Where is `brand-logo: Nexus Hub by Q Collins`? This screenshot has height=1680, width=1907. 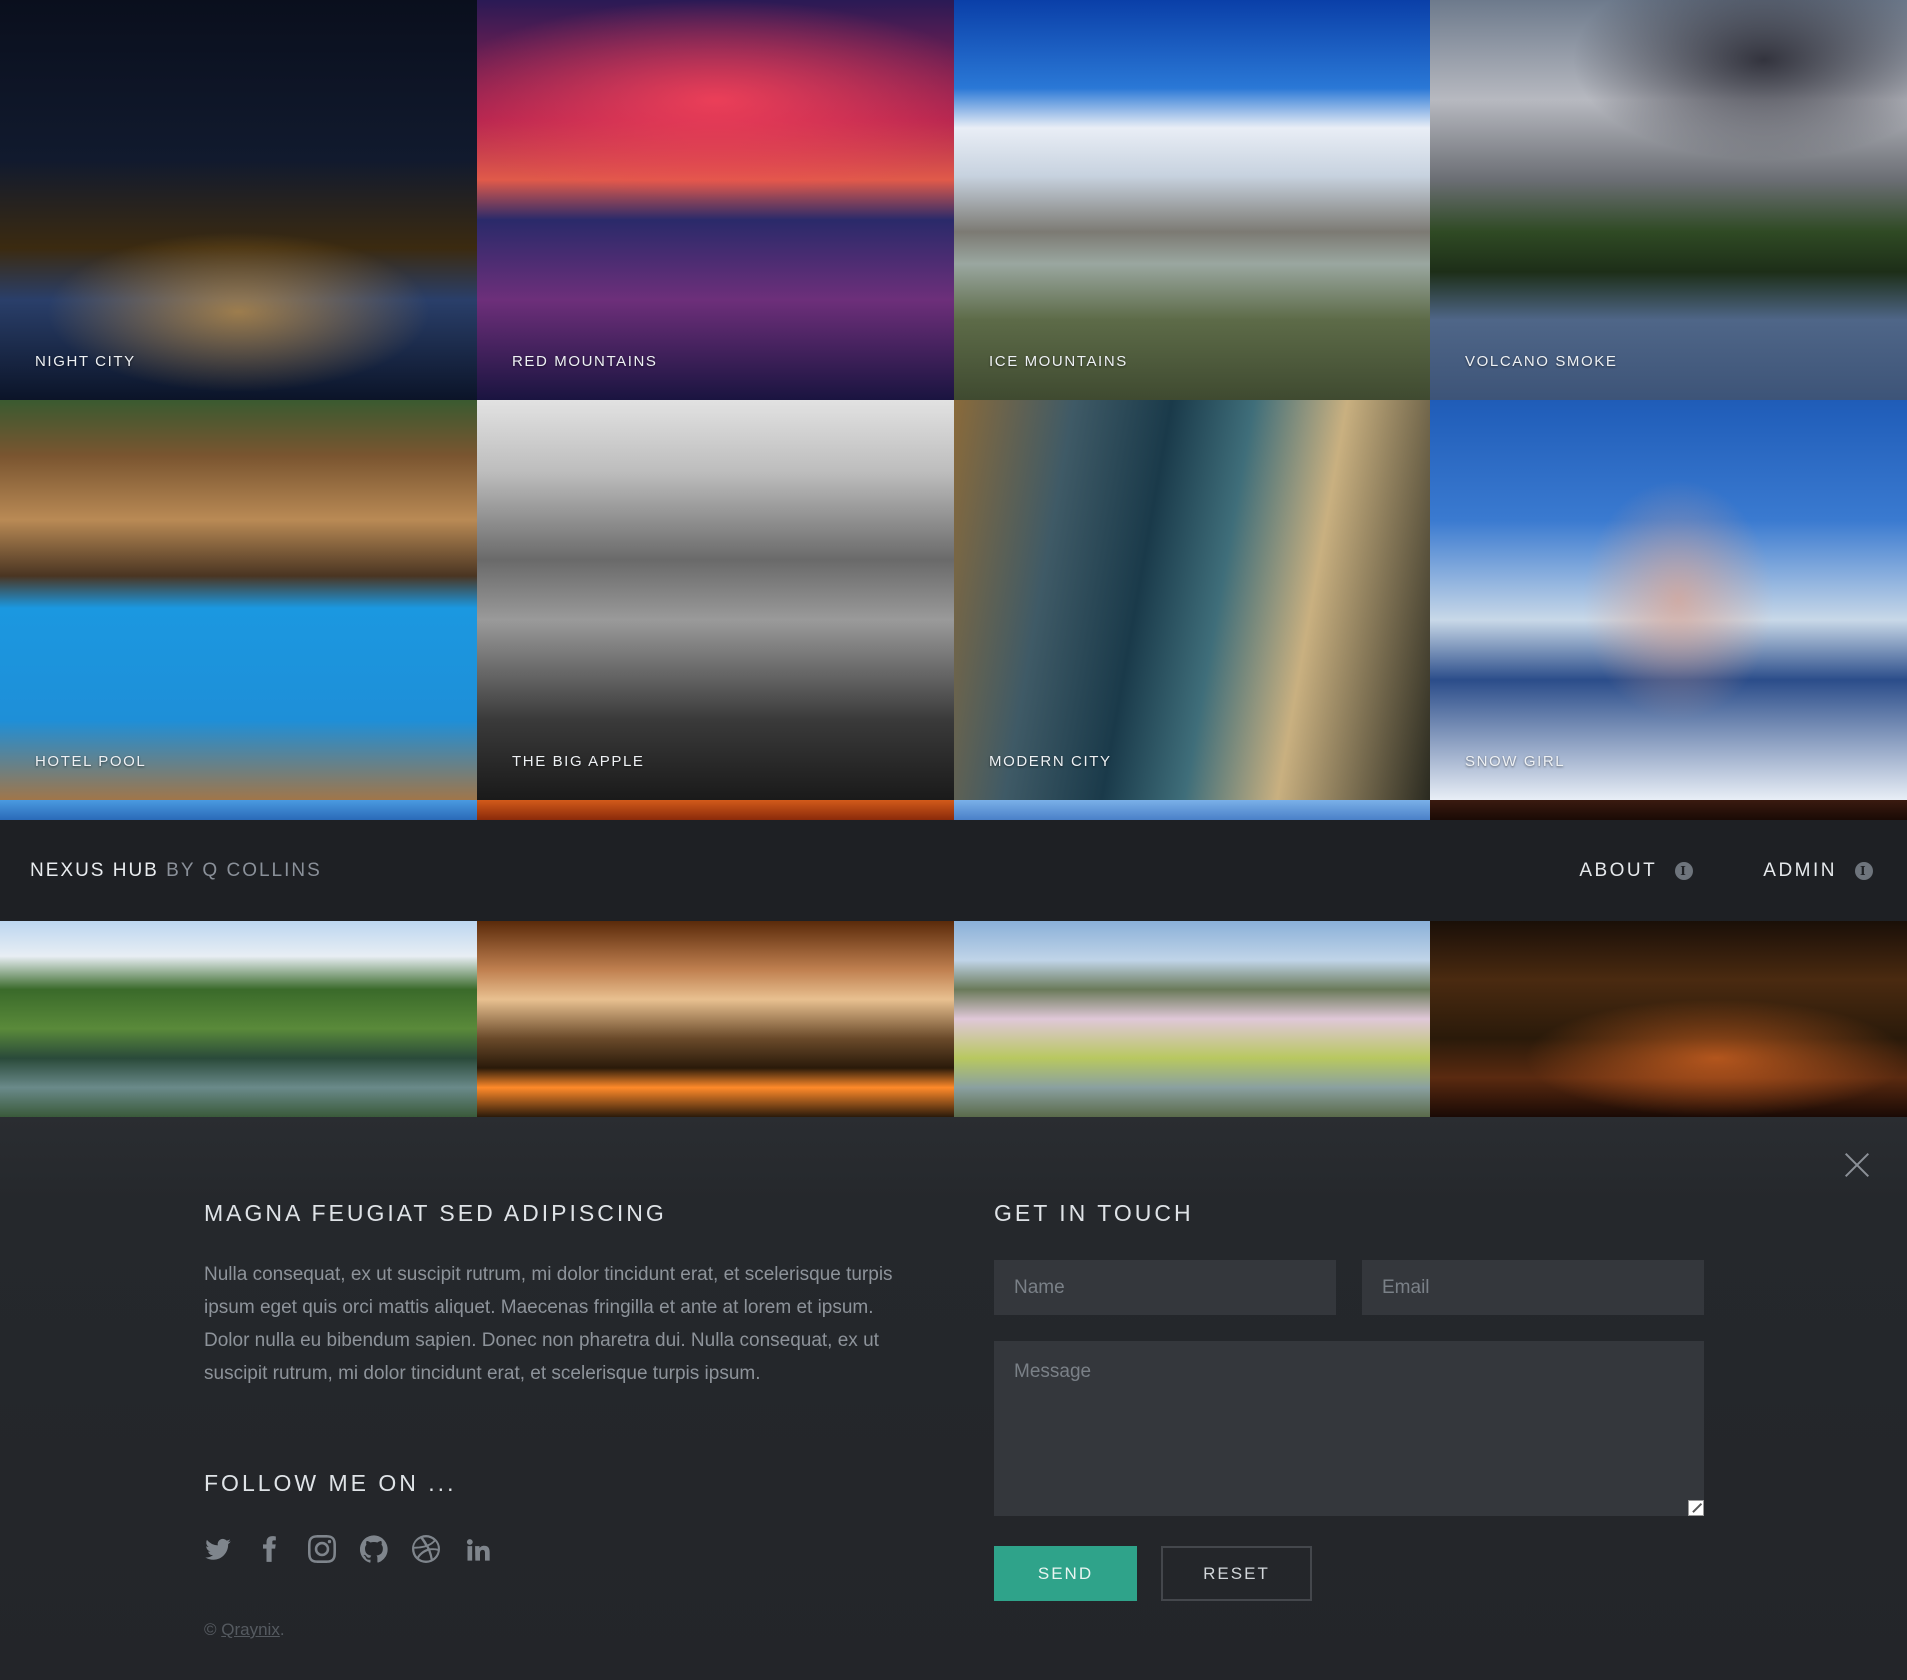 brand-logo: Nexus Hub by Q Collins is located at coordinates (176, 870).